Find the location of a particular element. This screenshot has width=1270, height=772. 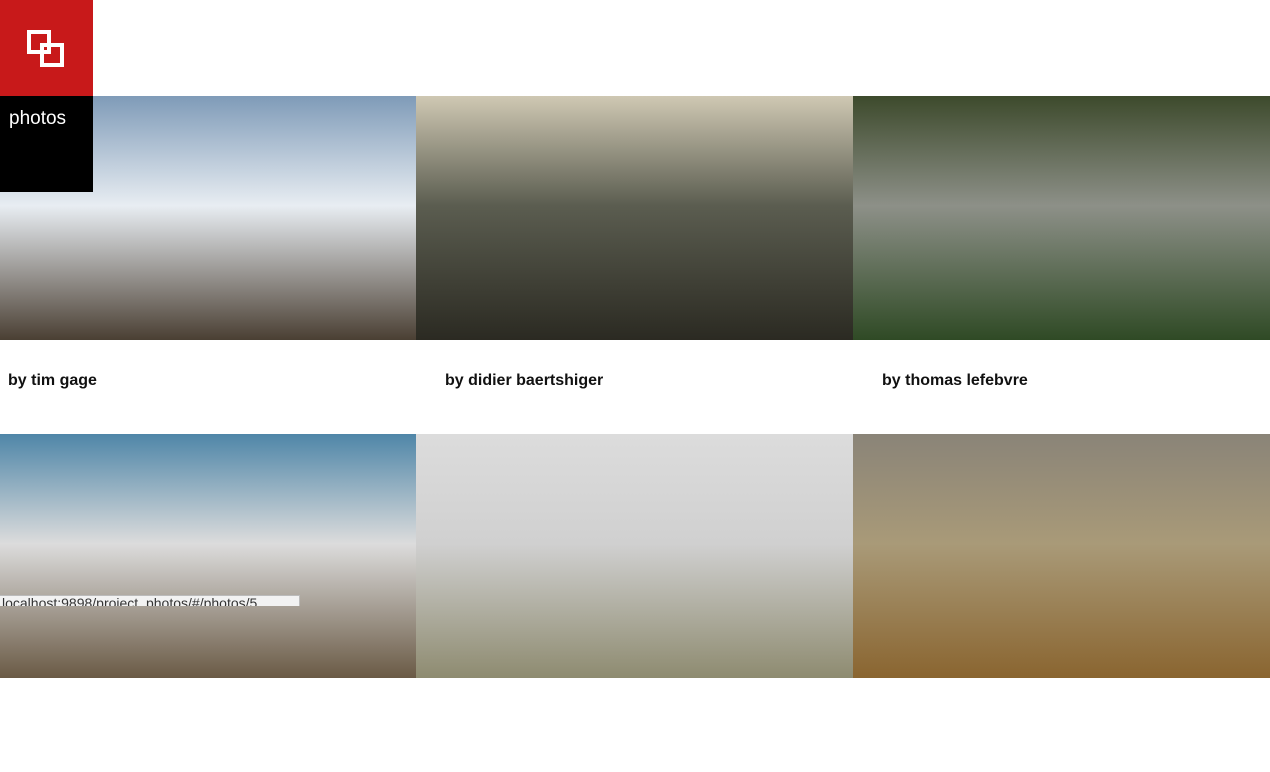

photo-caption: by thomas lefebvre is located at coordinates (955, 380).